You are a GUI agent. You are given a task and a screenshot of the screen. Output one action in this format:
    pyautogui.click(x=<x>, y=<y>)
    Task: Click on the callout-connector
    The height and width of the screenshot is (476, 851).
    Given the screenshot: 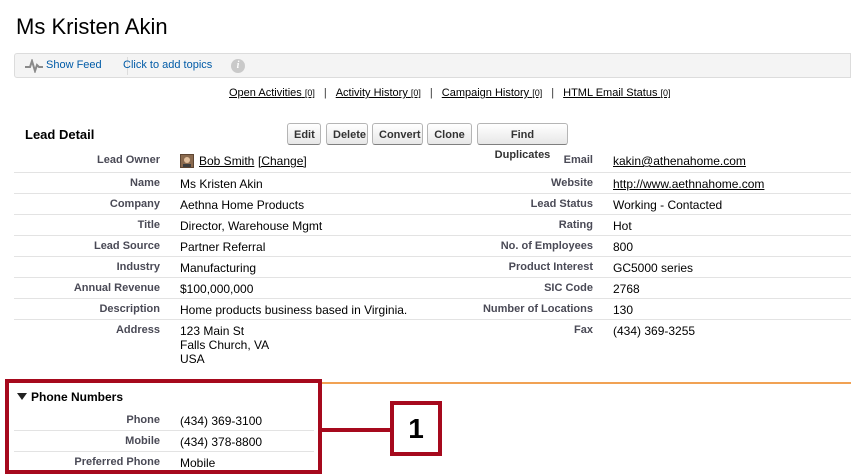 What is the action you would take?
    pyautogui.click(x=357, y=430)
    